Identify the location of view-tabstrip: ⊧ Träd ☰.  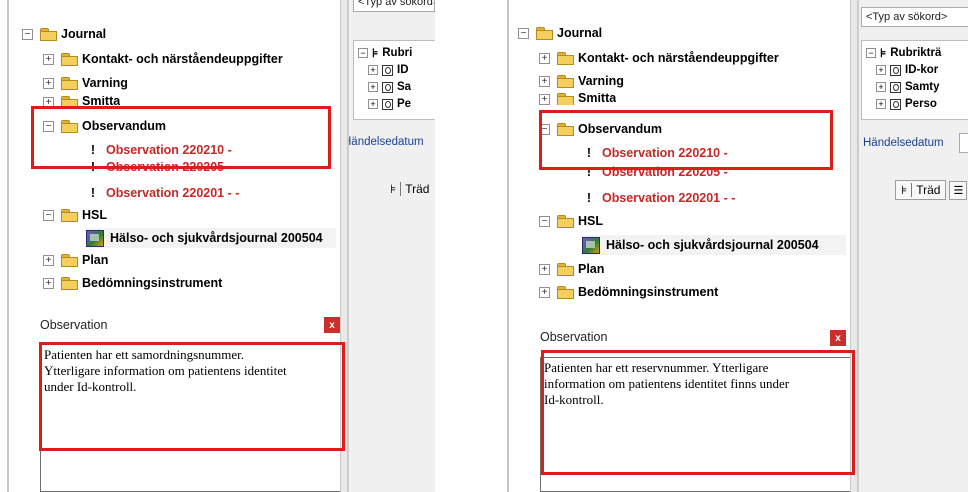
(931, 190).